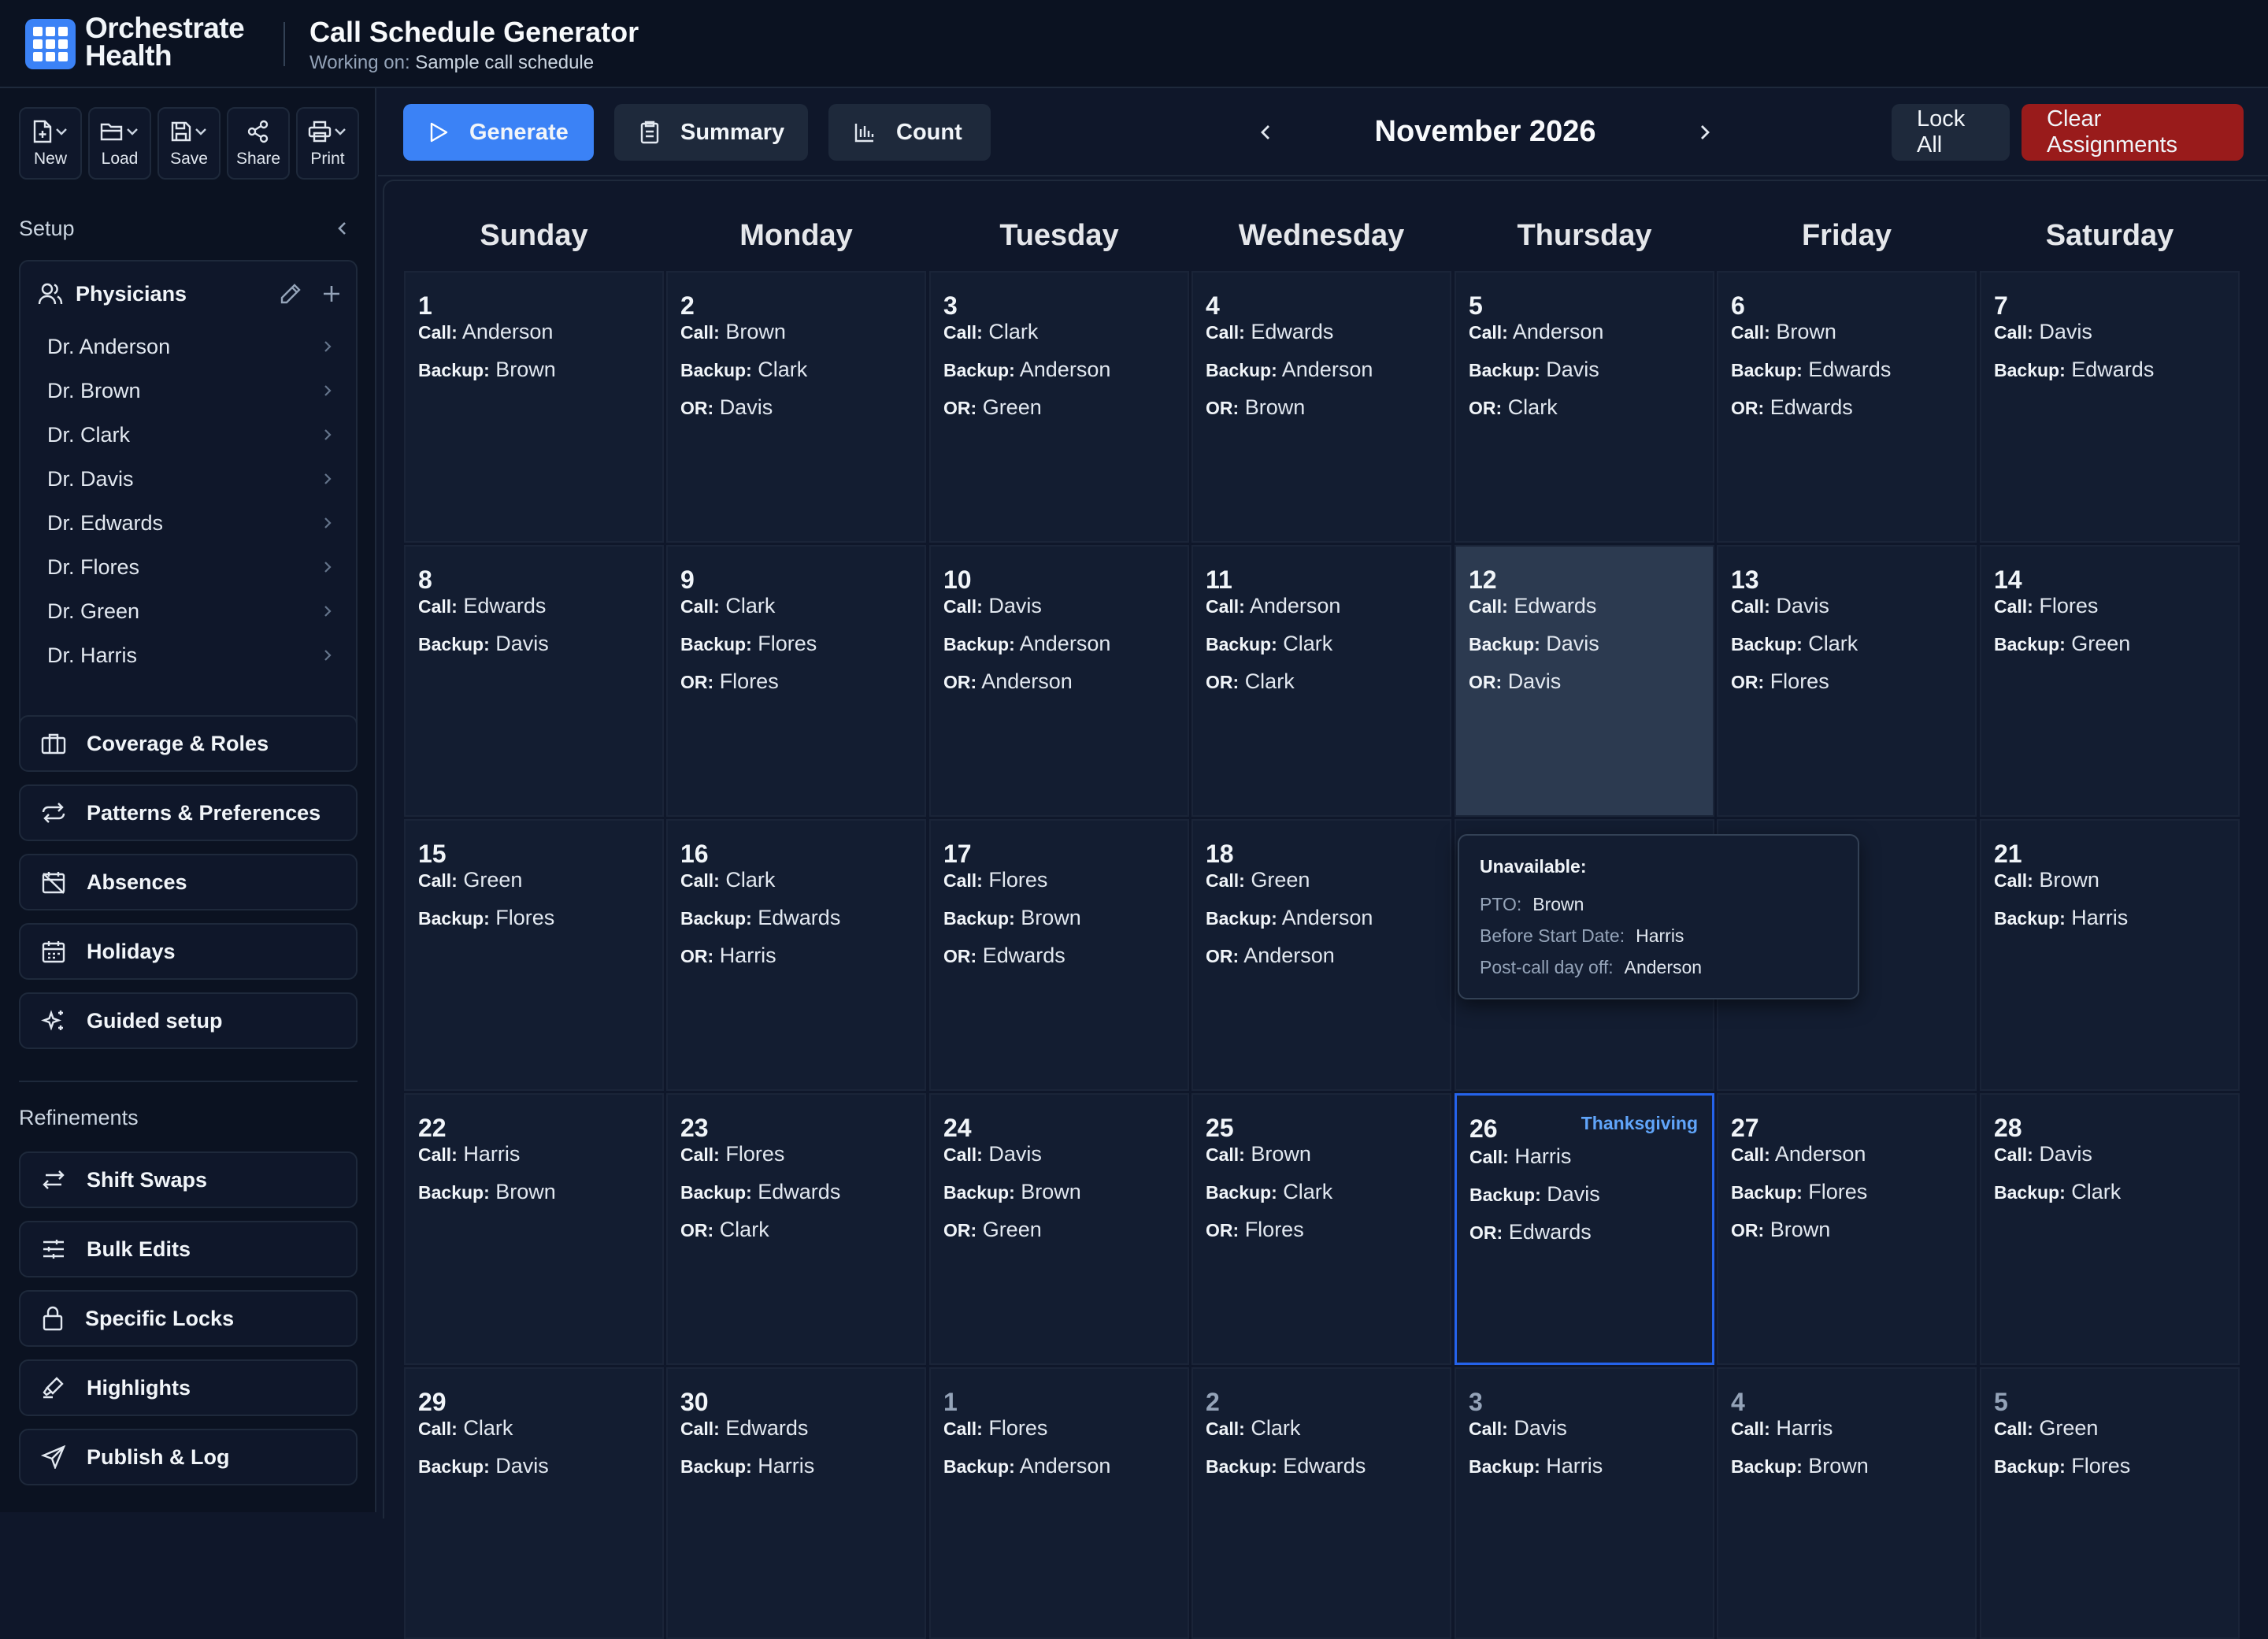 The width and height of the screenshot is (2268, 1639). What do you see at coordinates (796, 681) in the screenshot?
I see `day-cell: 9 Call: Clark Backup: Flores OR: Flores` at bounding box center [796, 681].